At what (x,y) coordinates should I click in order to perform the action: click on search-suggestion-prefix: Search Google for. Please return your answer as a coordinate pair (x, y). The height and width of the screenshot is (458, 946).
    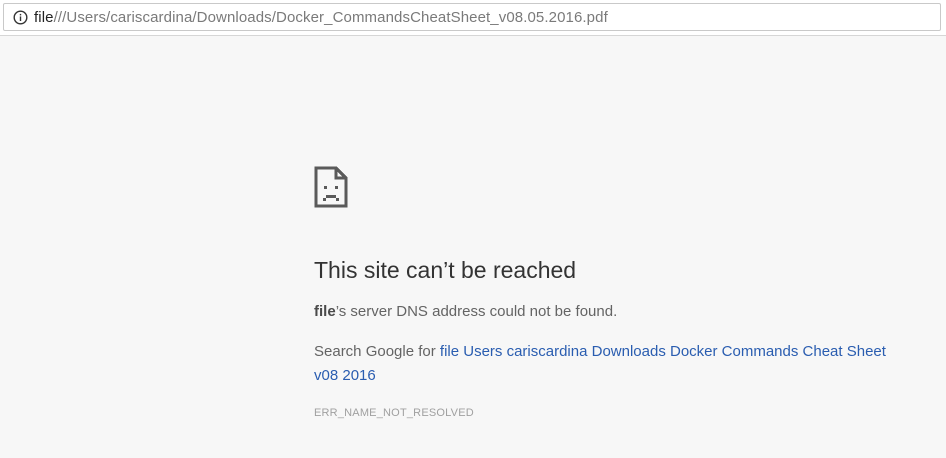
    Looking at the image, I should click on (377, 351).